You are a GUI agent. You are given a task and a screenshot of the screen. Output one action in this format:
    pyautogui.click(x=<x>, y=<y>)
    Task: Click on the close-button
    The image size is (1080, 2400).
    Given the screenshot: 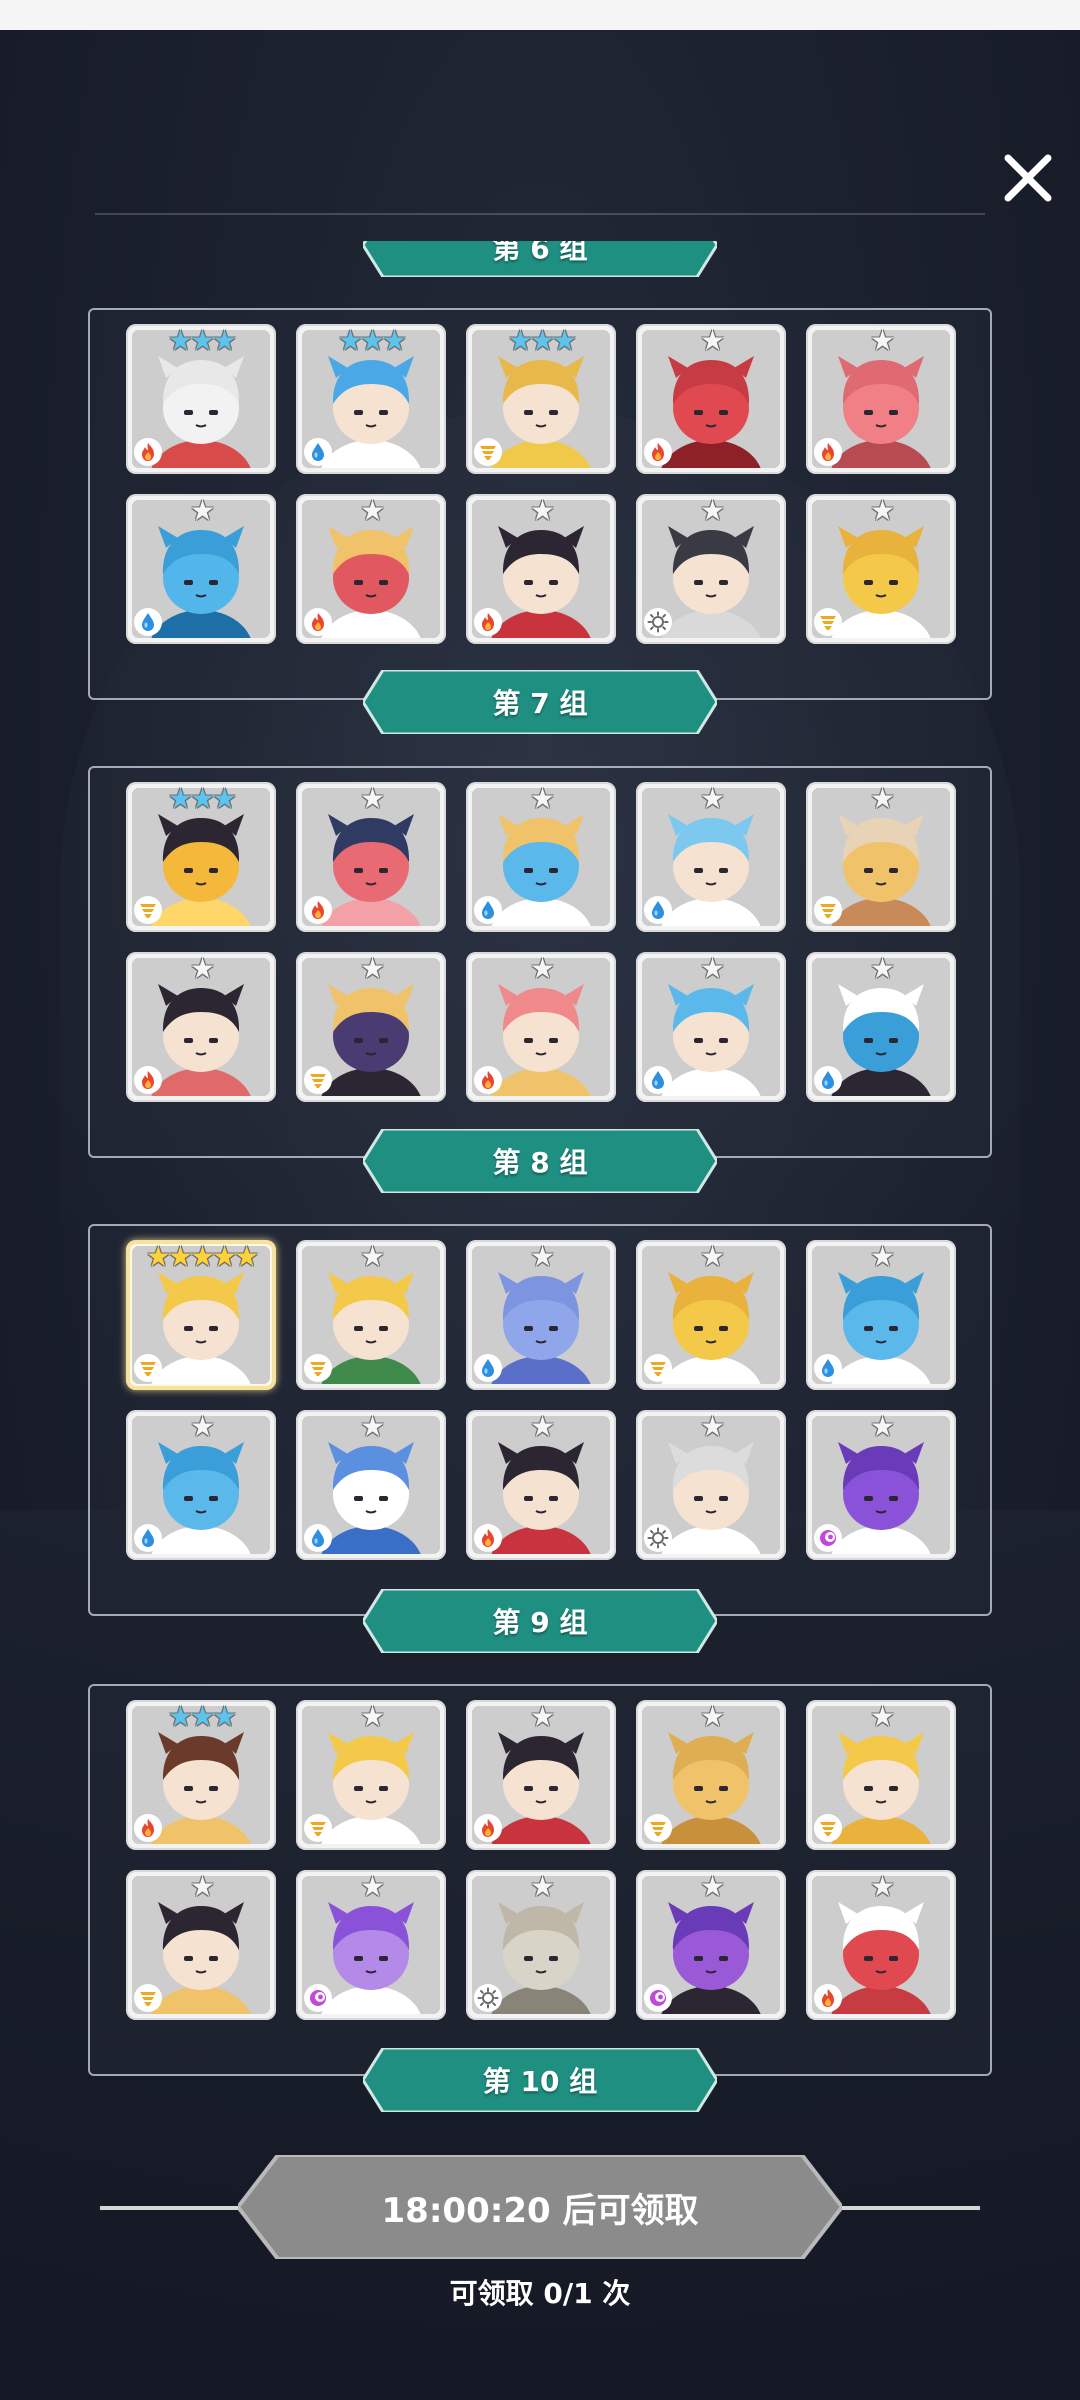 What is the action you would take?
    pyautogui.click(x=1028, y=178)
    